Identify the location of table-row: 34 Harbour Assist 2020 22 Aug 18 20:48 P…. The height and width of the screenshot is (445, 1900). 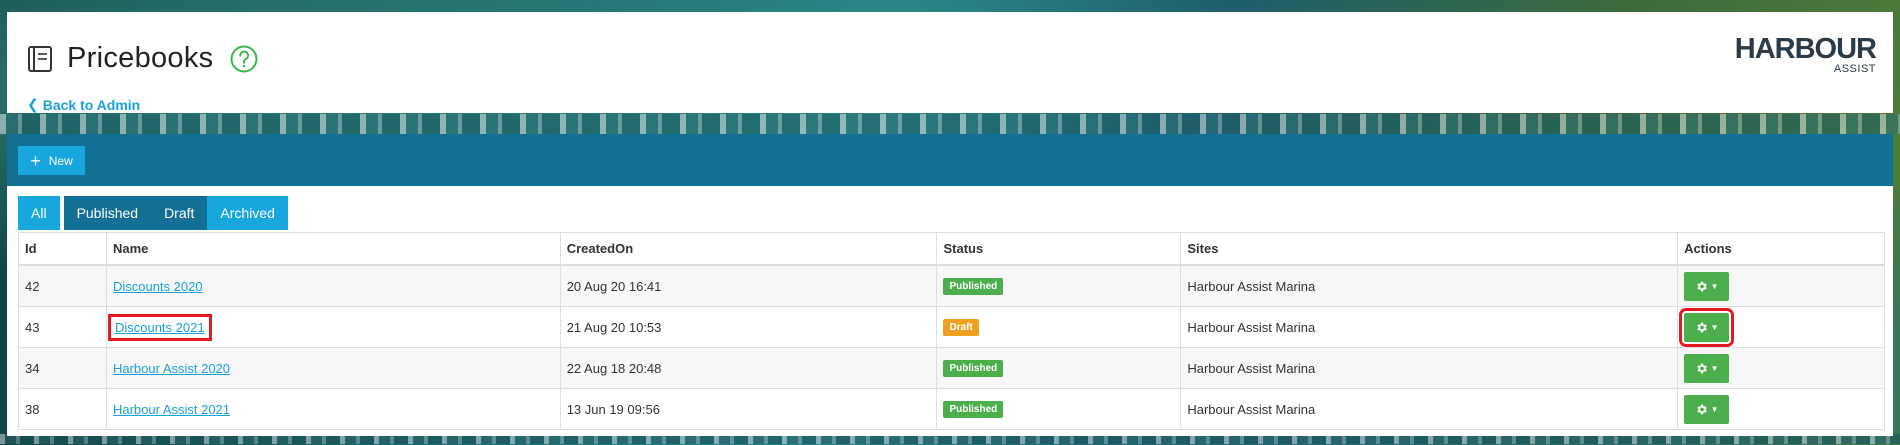
(951, 368).